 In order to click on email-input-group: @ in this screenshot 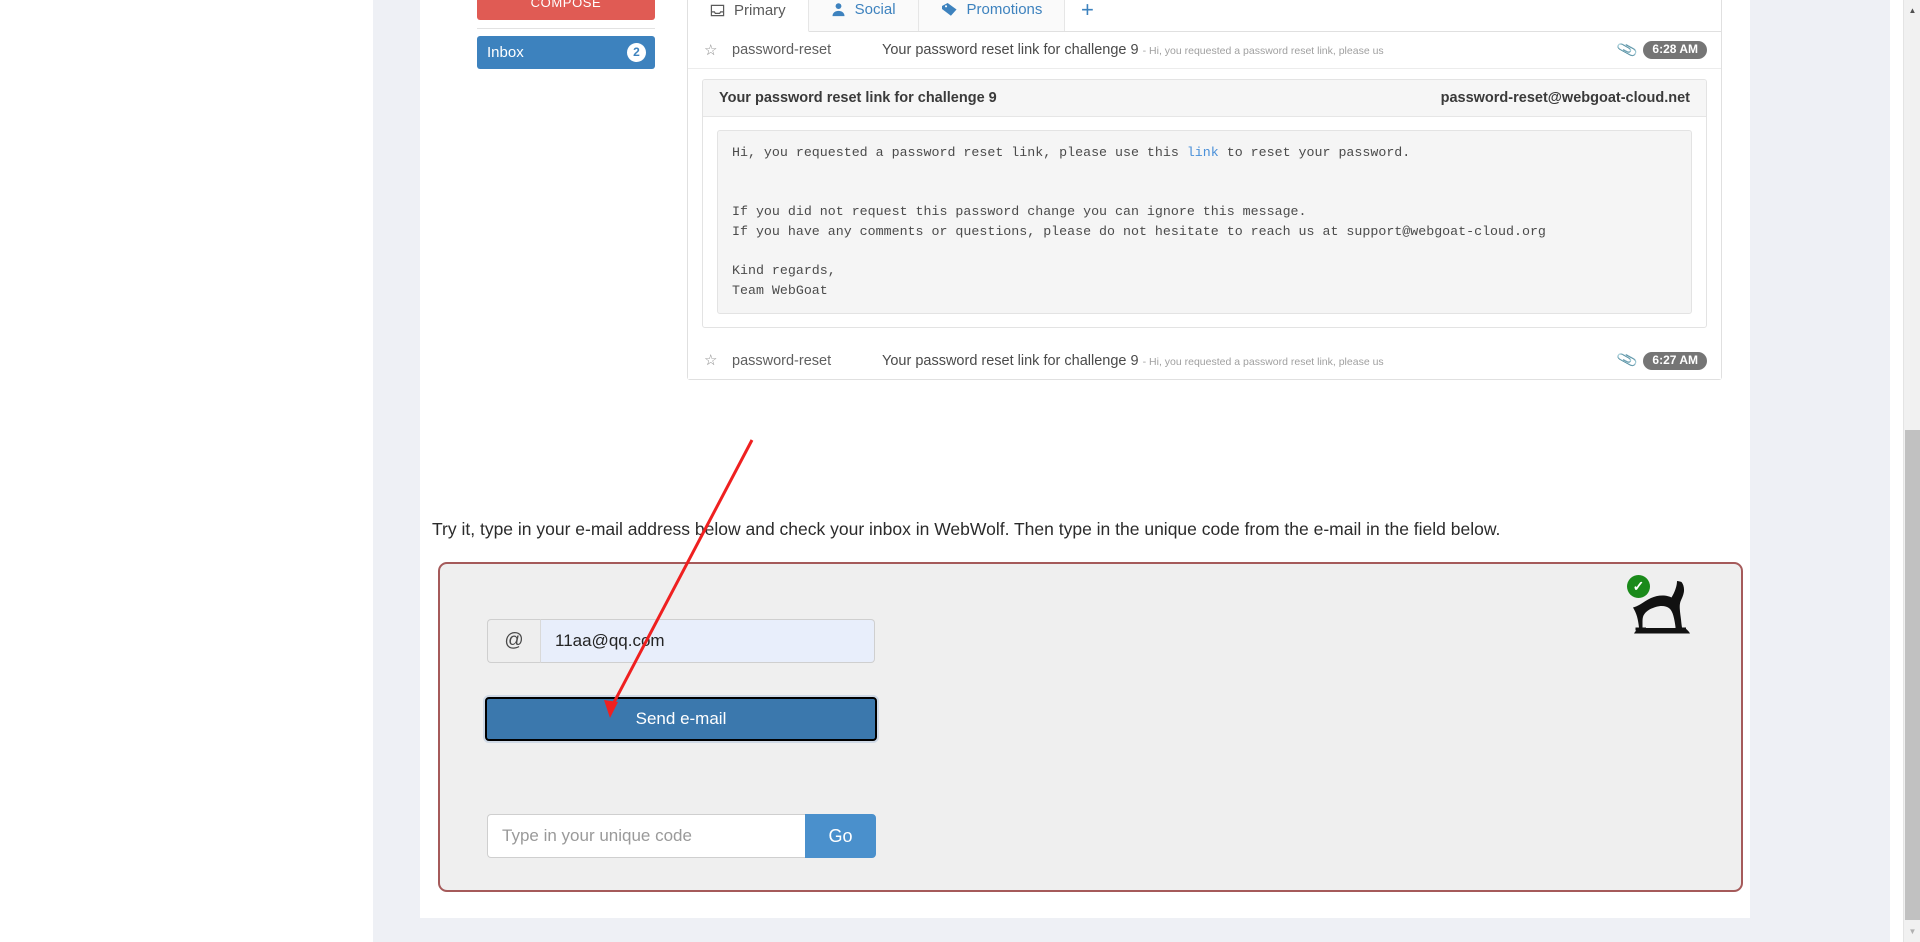, I will do `click(681, 641)`.